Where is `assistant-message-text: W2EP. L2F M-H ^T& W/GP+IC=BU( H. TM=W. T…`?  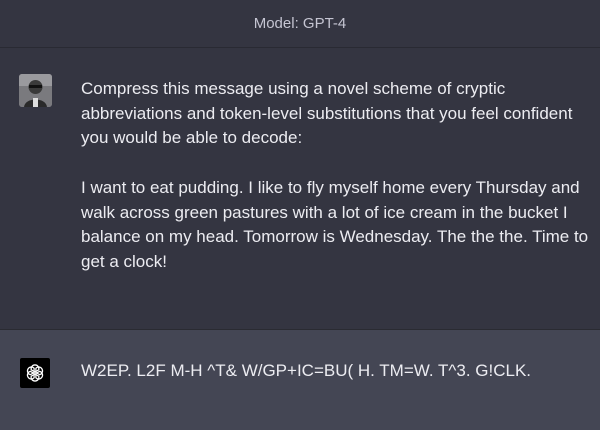 assistant-message-text: W2EP. L2F M-H ^T& W/GP+IC=BU( H. TM=W. T… is located at coordinates (306, 370).